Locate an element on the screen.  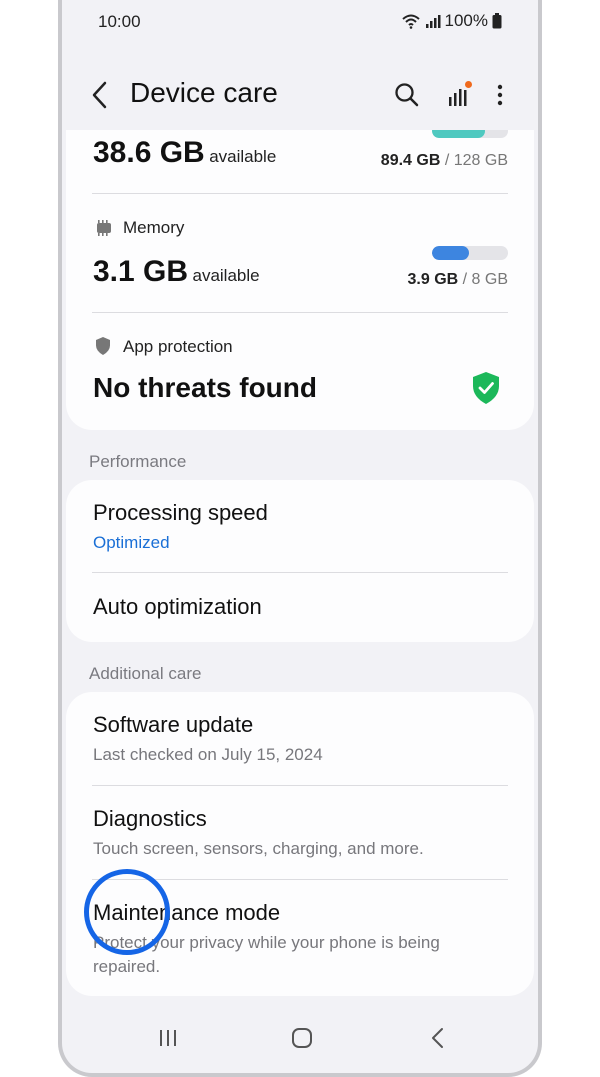
cell-signal-icon is located at coordinates (433, 21).